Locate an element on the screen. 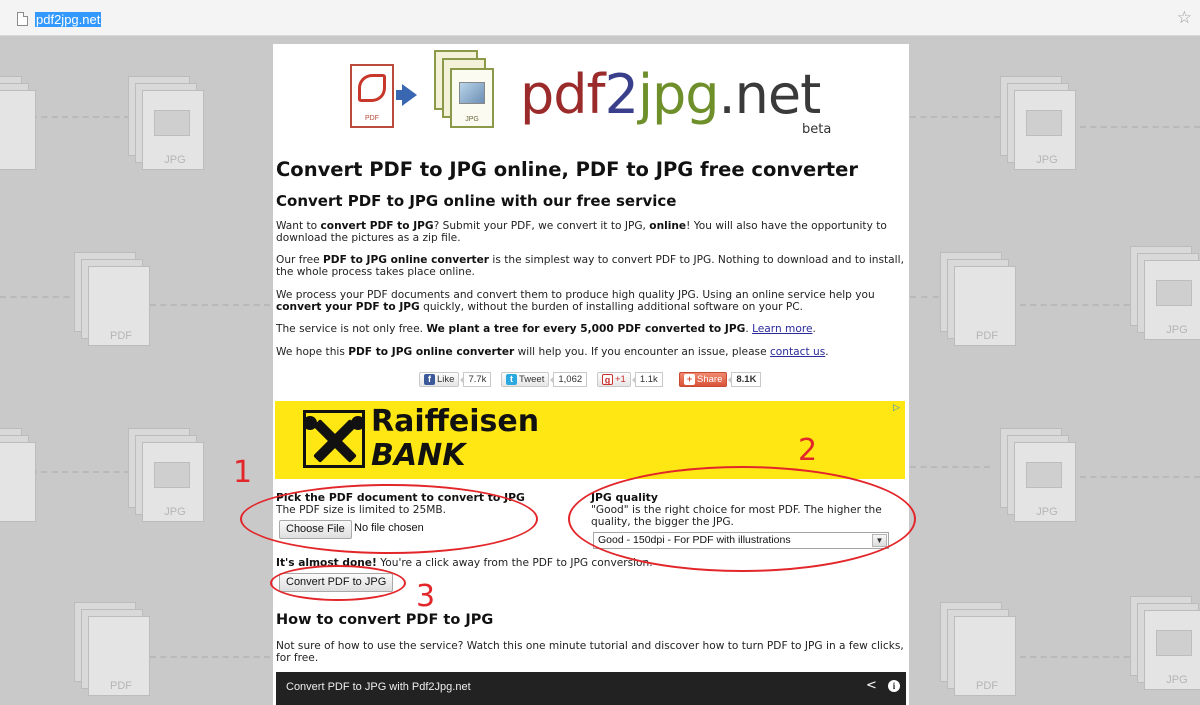 The width and height of the screenshot is (1200, 705). annotation-number-3: 3 is located at coordinates (426, 596).